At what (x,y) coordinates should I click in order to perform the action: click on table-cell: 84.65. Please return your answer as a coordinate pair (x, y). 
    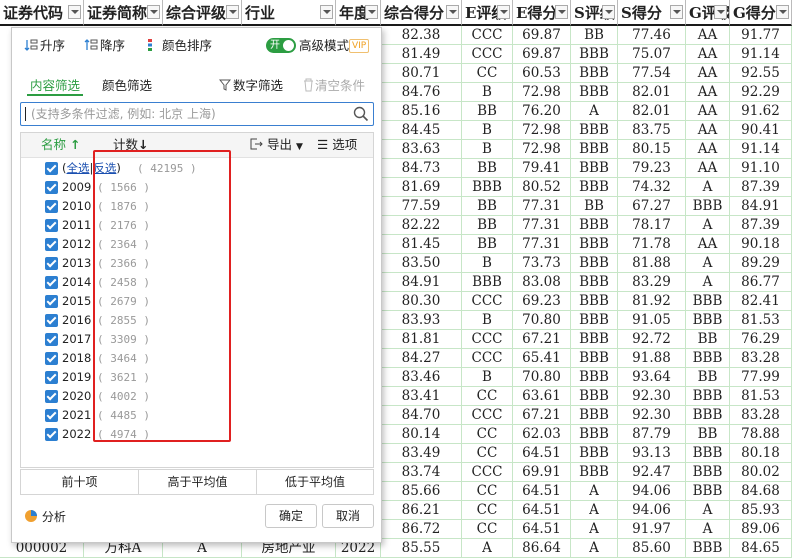
    Looking at the image, I should click on (761, 548).